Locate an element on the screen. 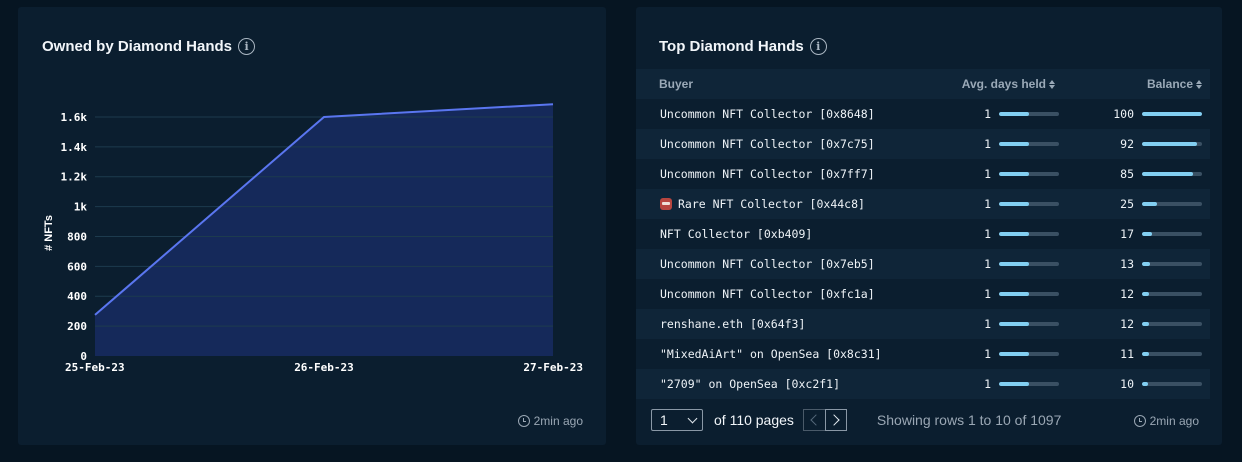 This screenshot has height=462, width=1242. y-axis-label: # NFTs is located at coordinates (49, 233).